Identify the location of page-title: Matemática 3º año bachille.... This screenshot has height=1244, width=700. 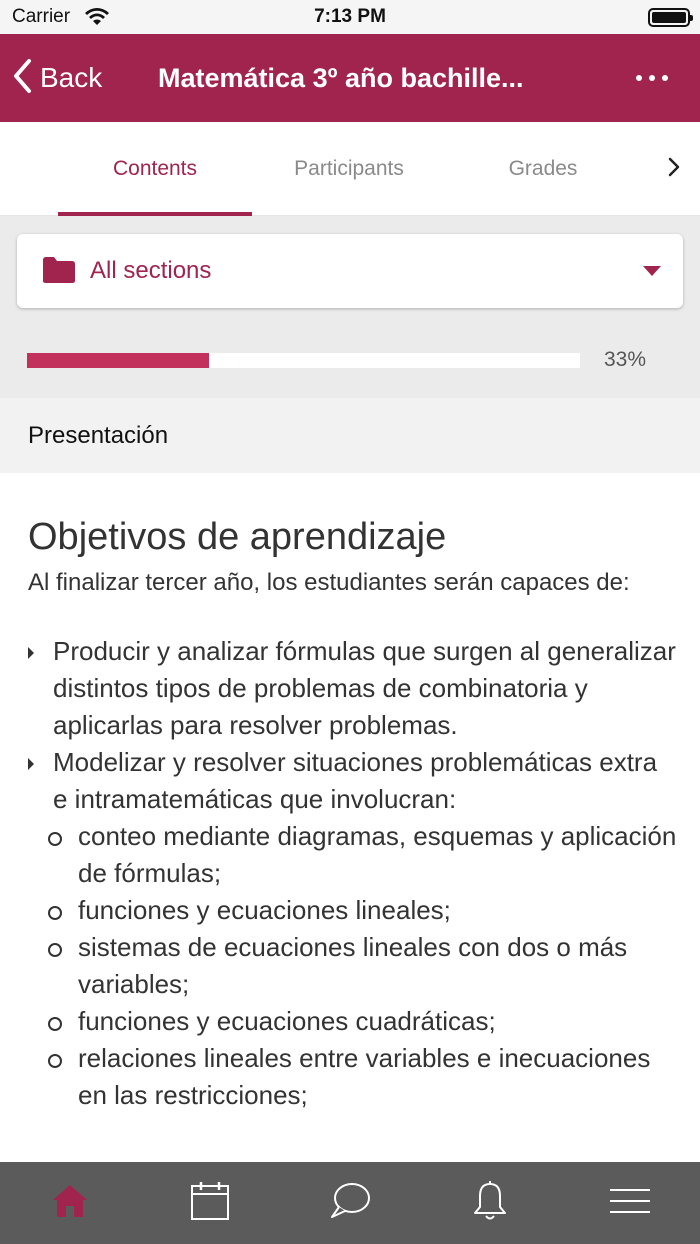
(341, 78).